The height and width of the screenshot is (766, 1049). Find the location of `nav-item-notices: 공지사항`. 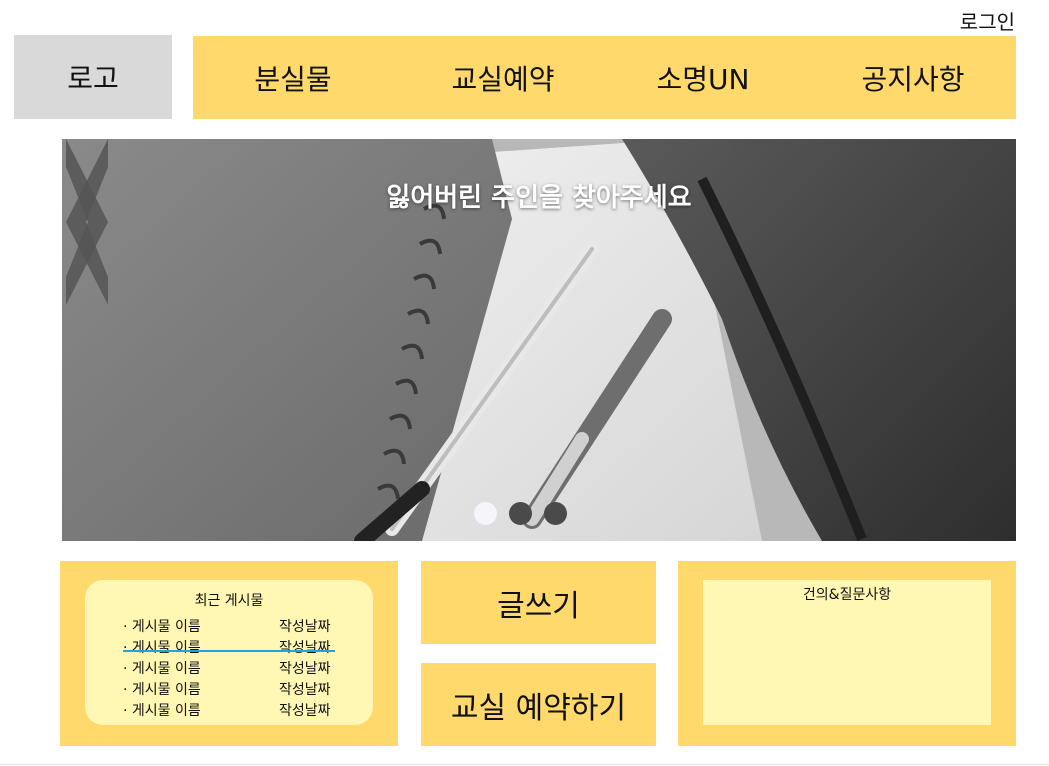

nav-item-notices: 공지사항 is located at coordinates (913, 77).